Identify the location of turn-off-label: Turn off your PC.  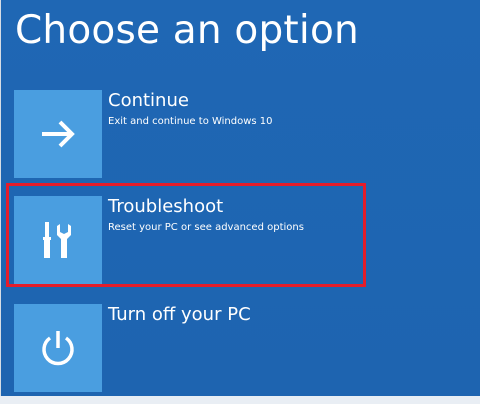
(179, 314).